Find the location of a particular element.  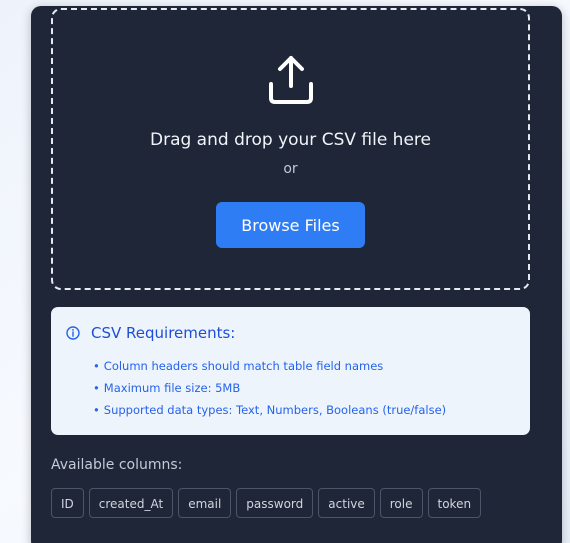

column-chip-role: role is located at coordinates (401, 503).